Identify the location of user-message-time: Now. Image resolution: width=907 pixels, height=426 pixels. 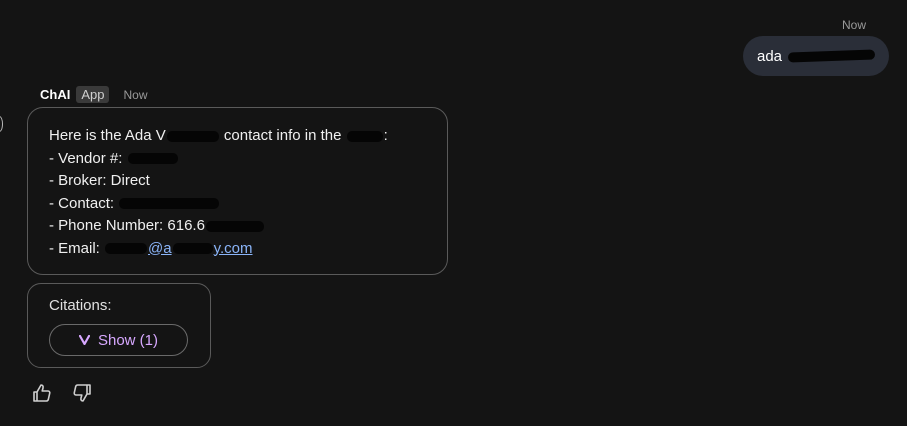
(853, 25).